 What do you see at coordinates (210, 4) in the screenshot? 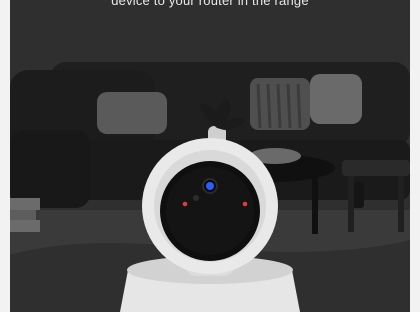
I see `caption-text: device to your router in the range` at bounding box center [210, 4].